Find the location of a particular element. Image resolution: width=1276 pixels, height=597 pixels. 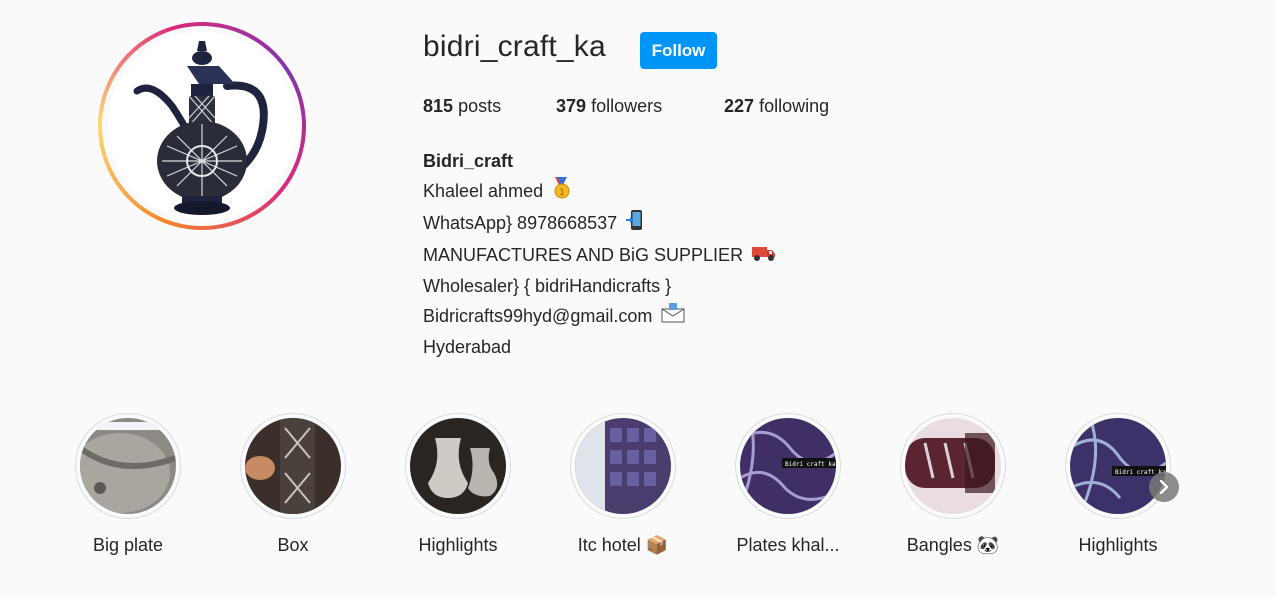

envelope-icon is located at coordinates (673, 317).